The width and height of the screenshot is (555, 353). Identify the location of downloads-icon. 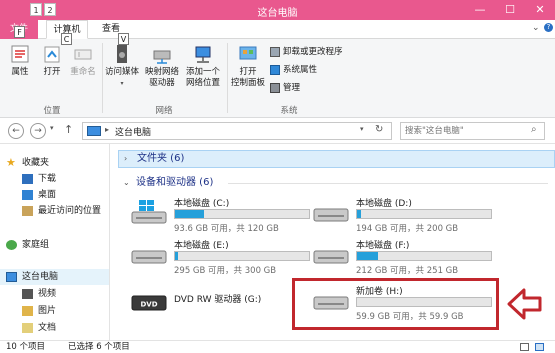
(27, 178).